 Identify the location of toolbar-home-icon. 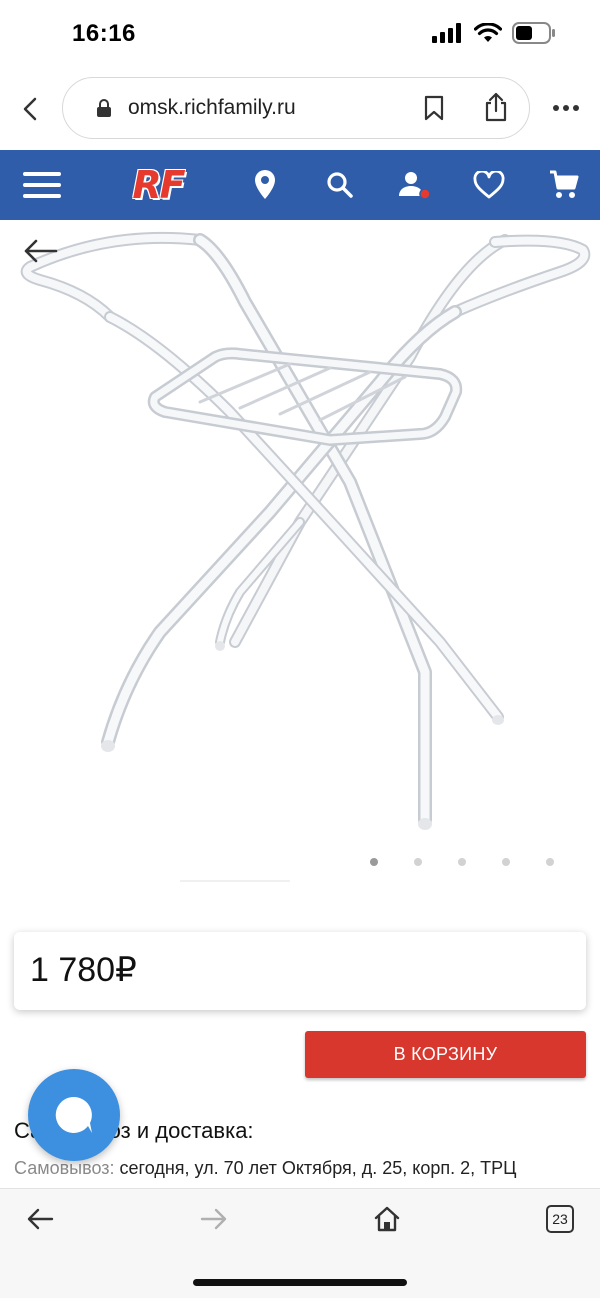
(387, 1219).